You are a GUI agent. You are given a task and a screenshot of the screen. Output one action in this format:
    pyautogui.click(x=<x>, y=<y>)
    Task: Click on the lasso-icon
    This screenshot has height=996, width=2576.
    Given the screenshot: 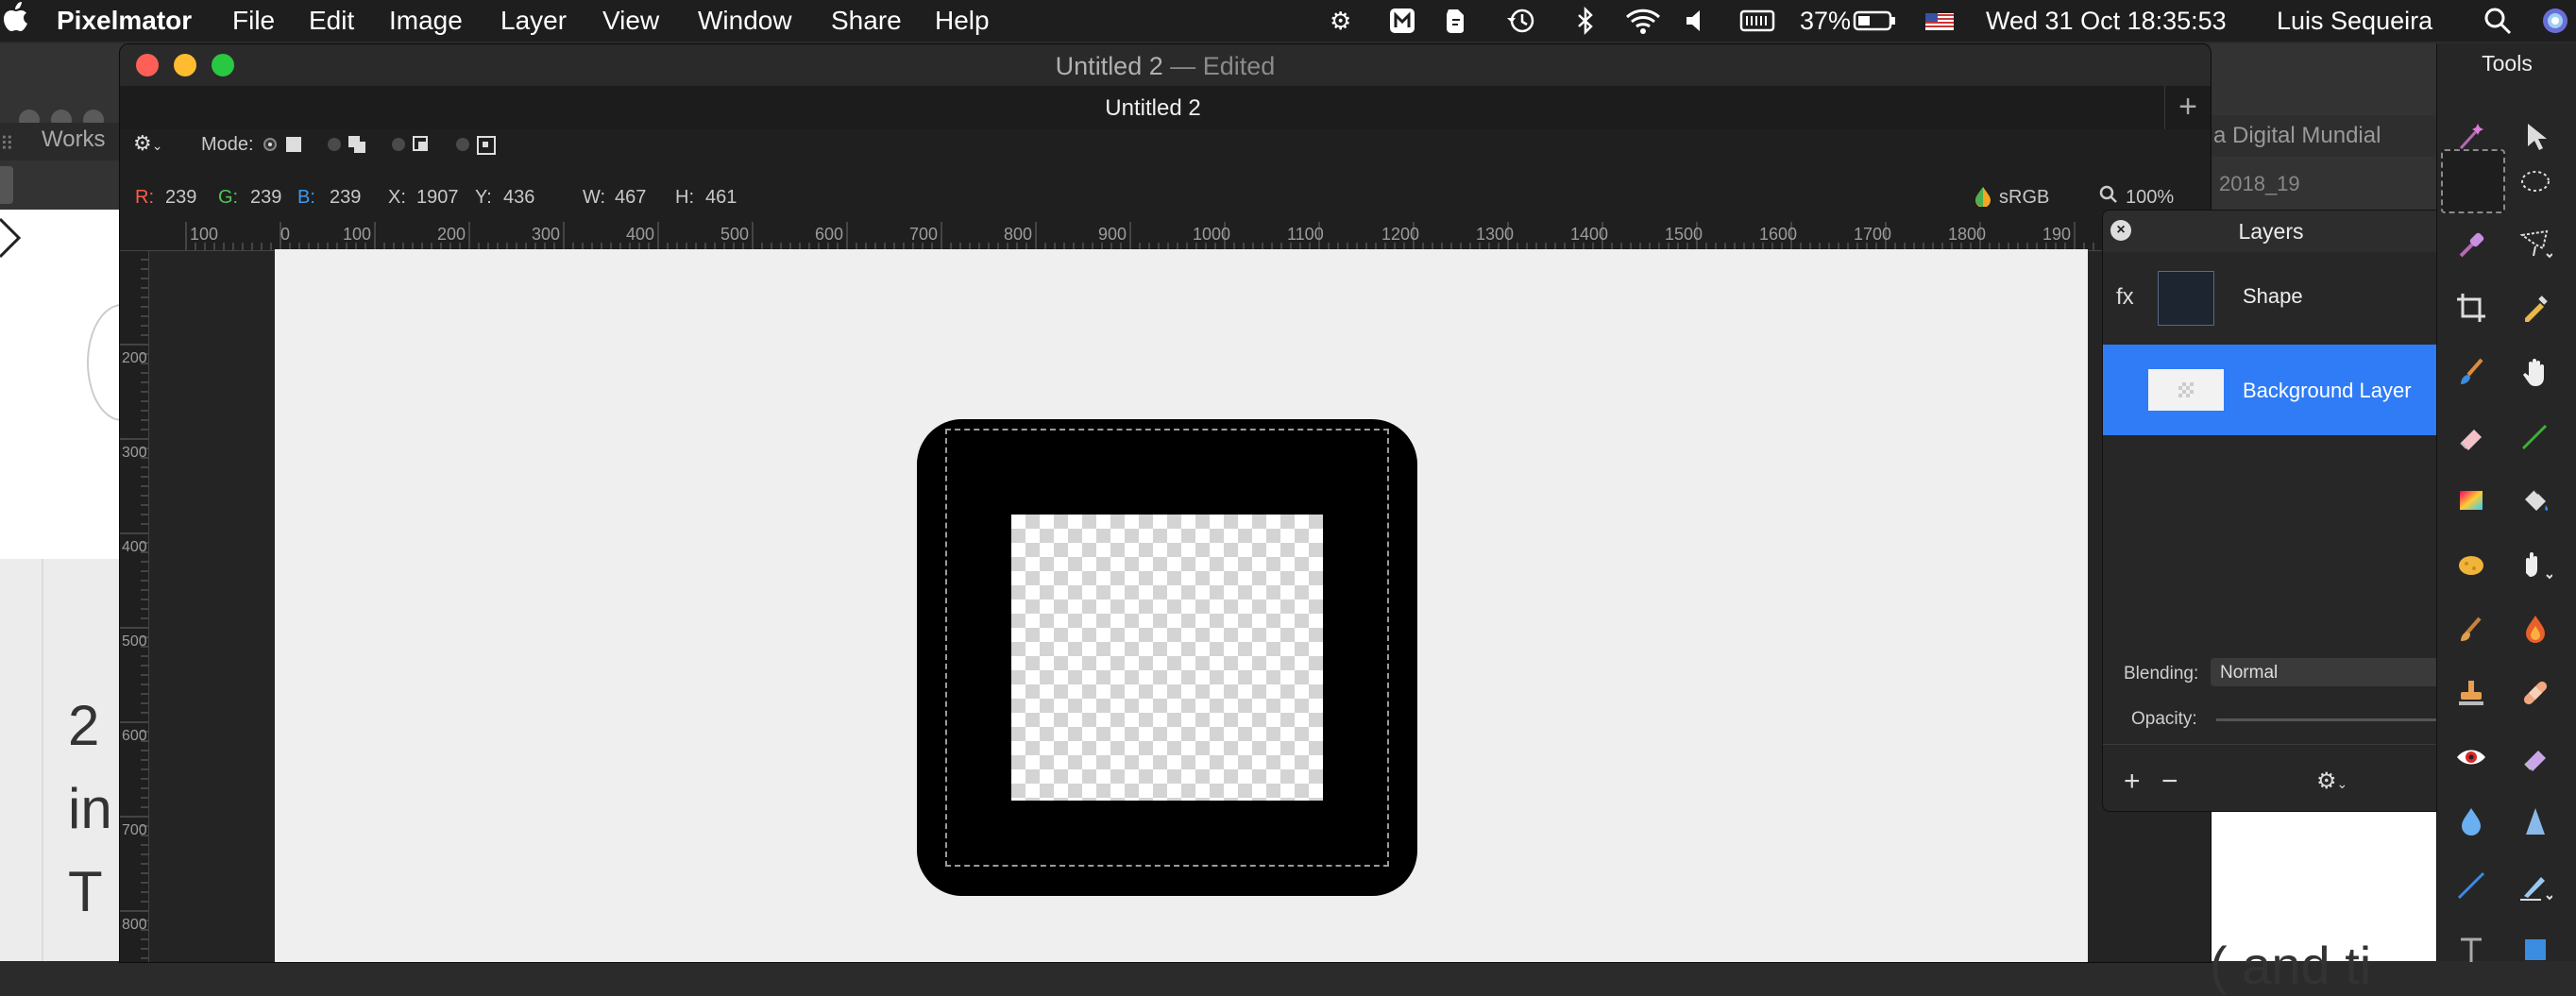 What is the action you would take?
    pyautogui.click(x=2535, y=244)
    